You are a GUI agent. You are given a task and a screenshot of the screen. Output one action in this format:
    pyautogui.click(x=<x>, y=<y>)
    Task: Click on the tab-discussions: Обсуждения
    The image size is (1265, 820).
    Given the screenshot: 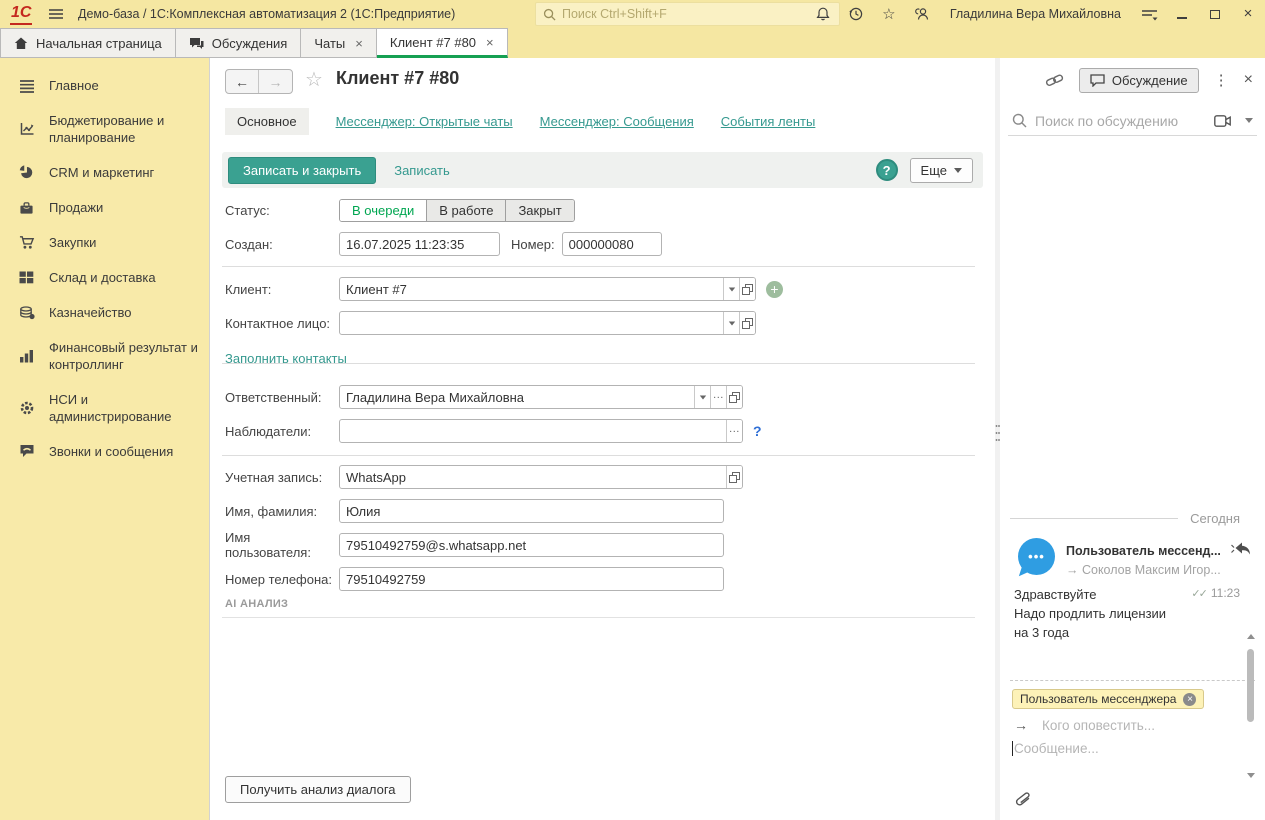 What is the action you would take?
    pyautogui.click(x=238, y=43)
    